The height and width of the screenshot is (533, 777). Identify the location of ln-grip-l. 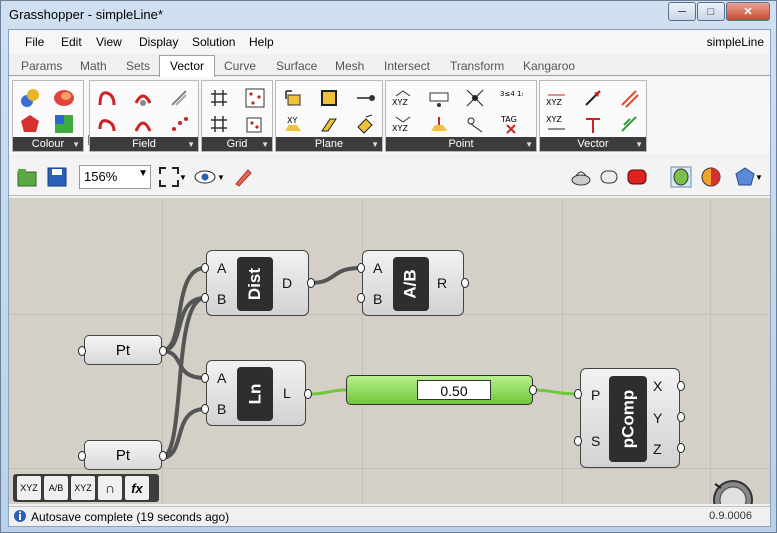
(308, 394).